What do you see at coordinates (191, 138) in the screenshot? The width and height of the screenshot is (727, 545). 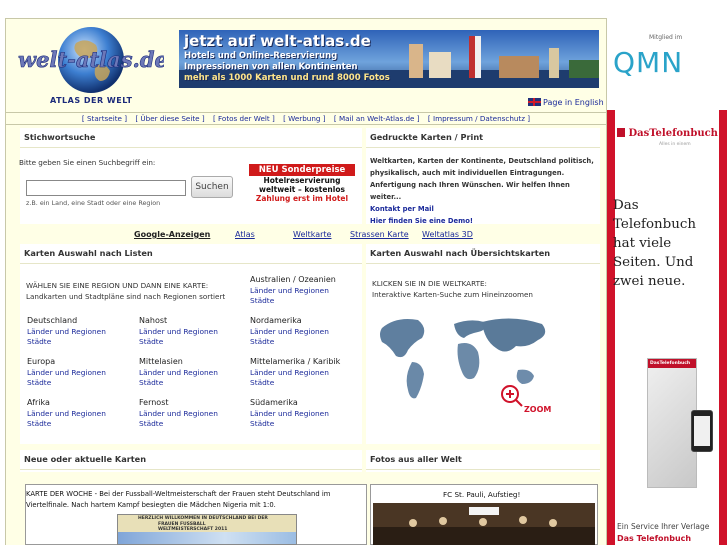 I see `search-section-title: Stichwortsuche` at bounding box center [191, 138].